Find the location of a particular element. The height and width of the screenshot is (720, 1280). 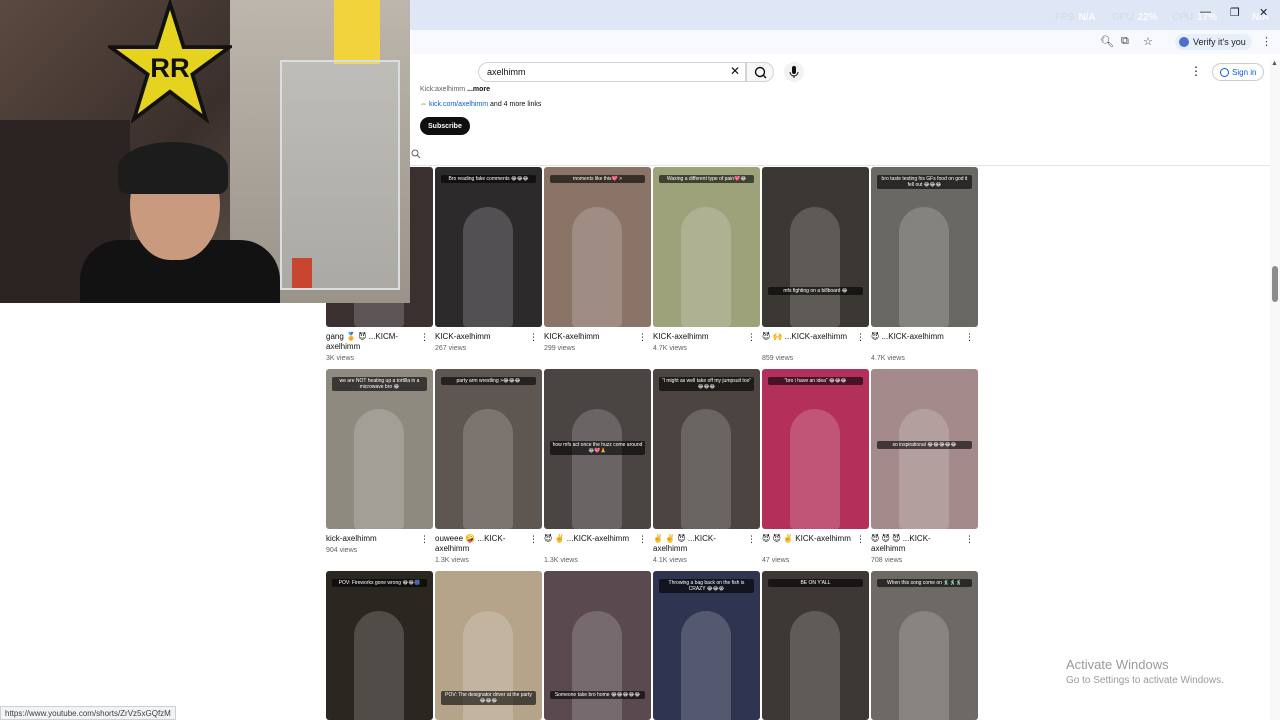

sign-in-button: Sign in is located at coordinates (1238, 72).